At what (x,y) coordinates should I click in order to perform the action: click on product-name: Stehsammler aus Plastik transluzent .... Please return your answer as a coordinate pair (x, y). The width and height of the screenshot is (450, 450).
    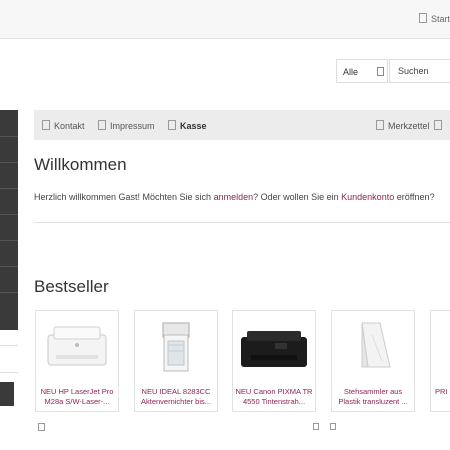
    Looking at the image, I should click on (373, 397).